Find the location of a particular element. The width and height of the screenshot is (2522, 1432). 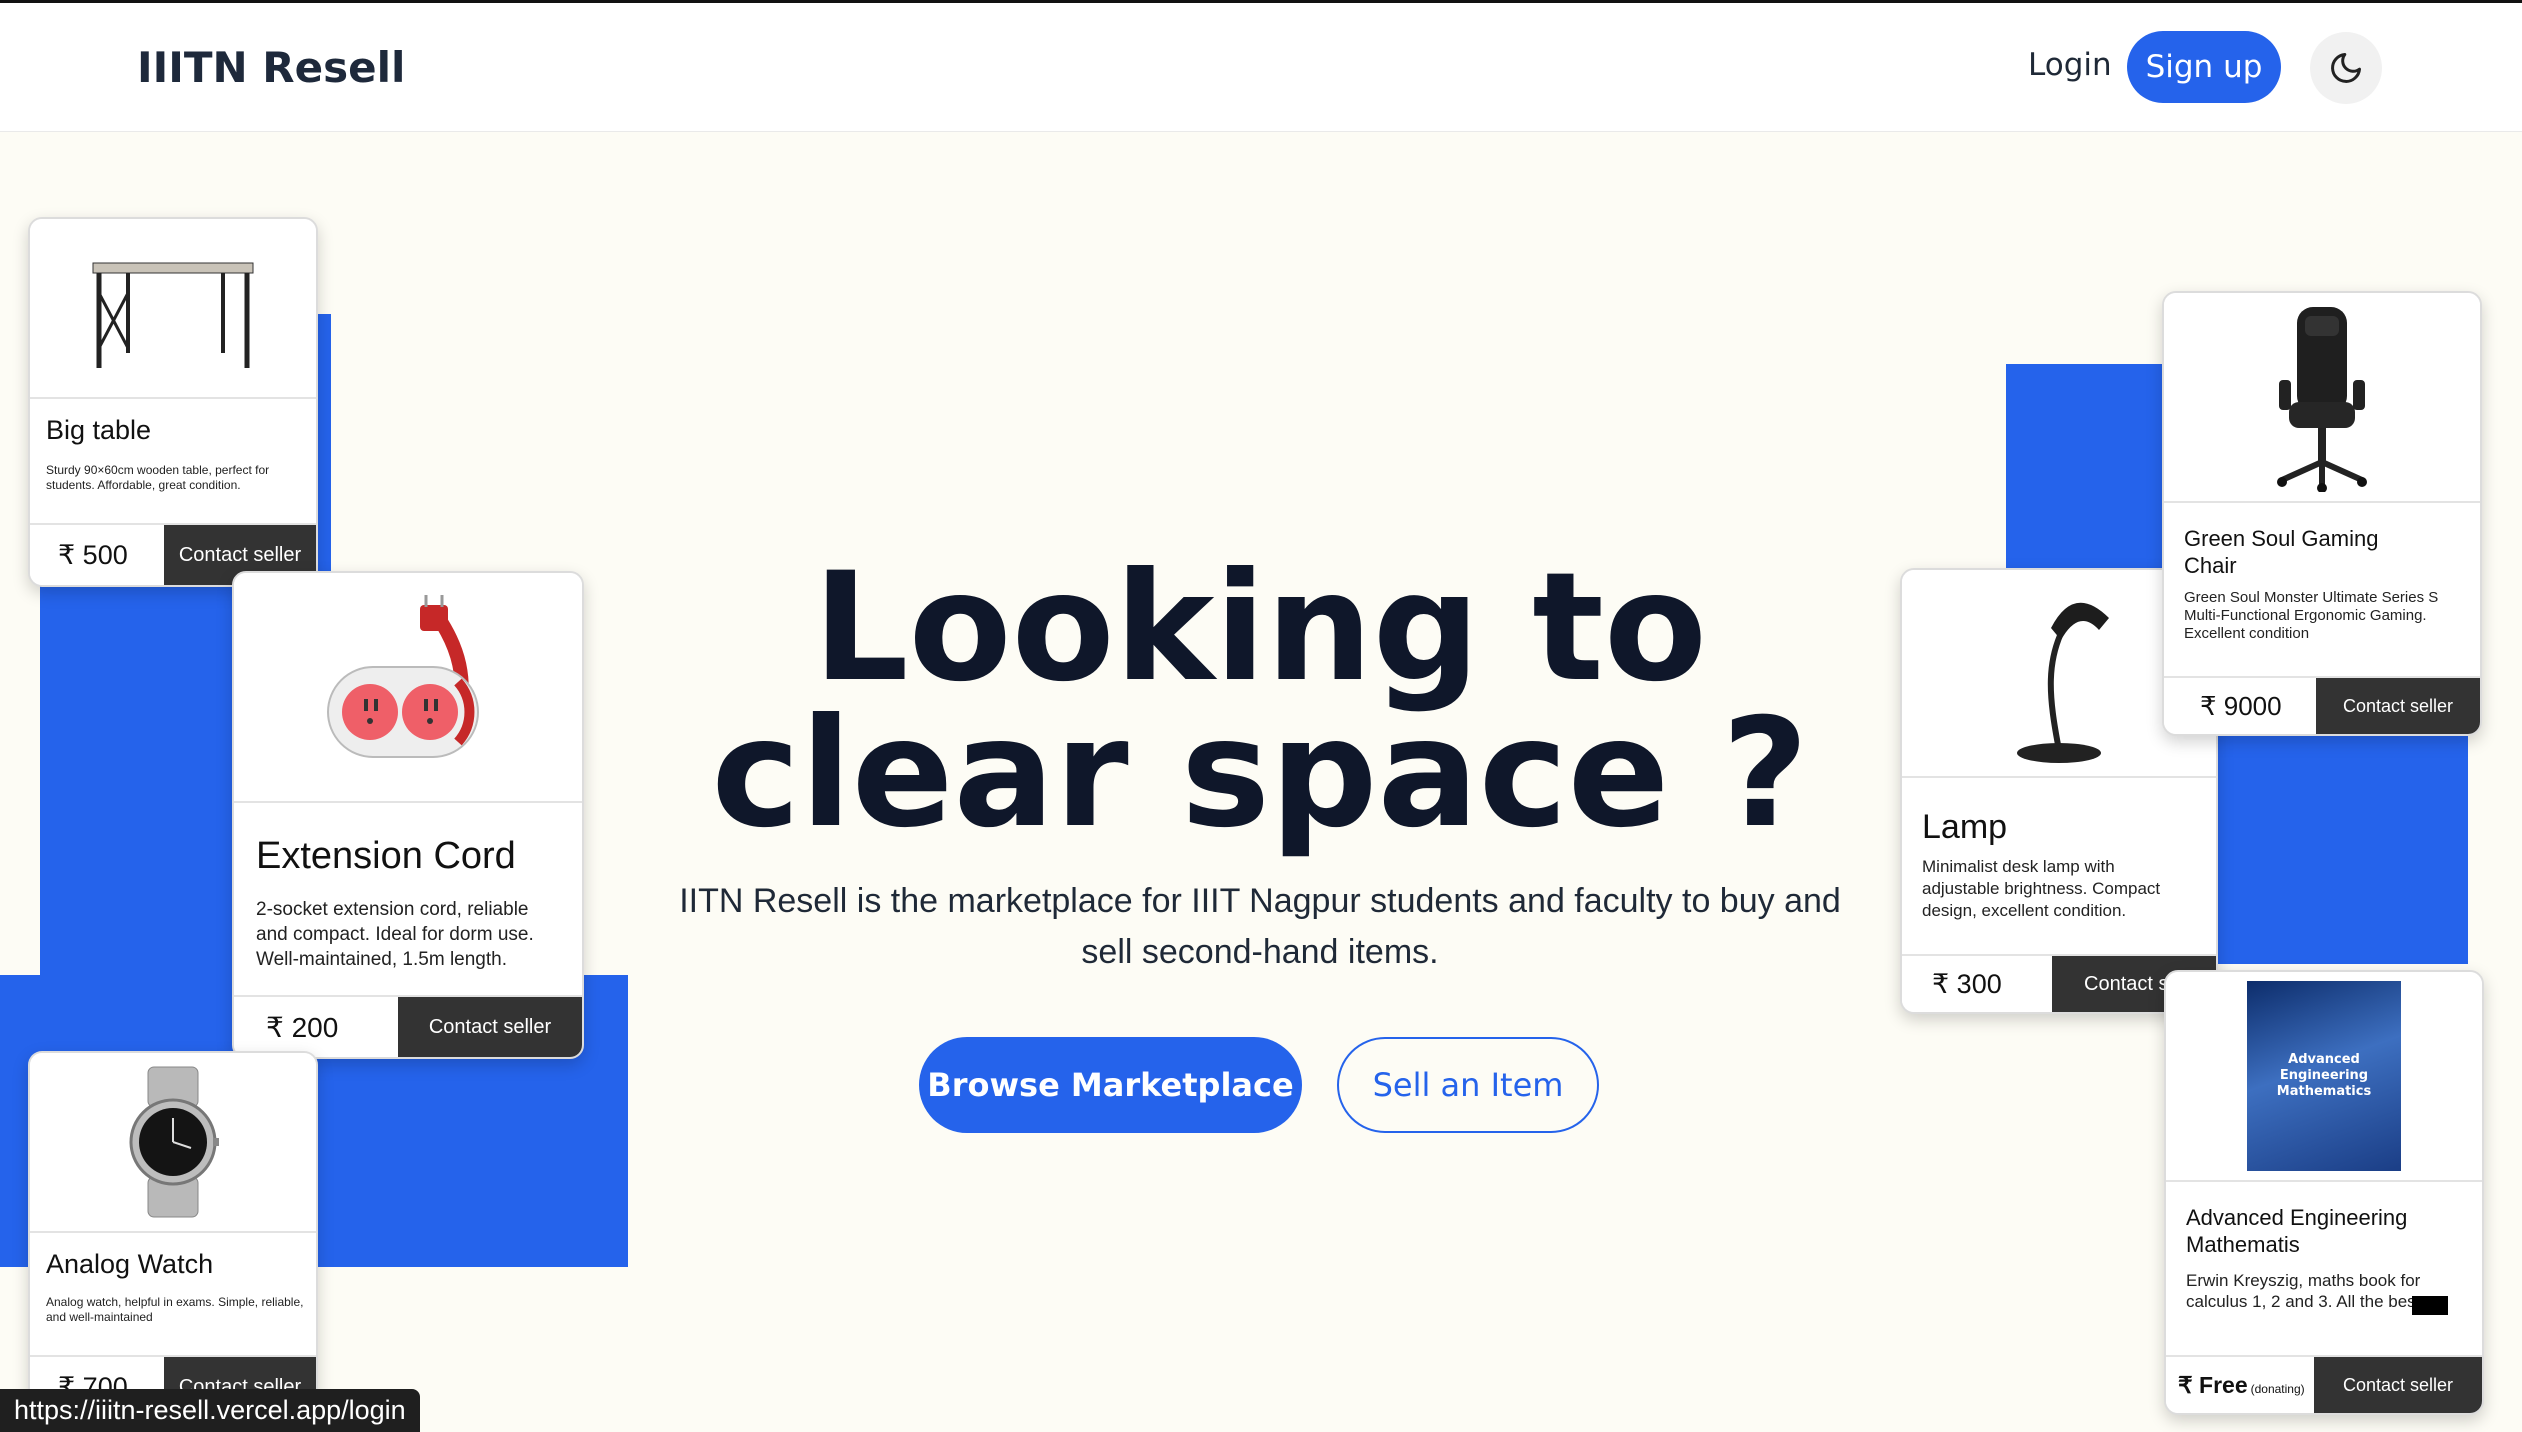

product-price: ₹ 300 is located at coordinates (1977, 984).